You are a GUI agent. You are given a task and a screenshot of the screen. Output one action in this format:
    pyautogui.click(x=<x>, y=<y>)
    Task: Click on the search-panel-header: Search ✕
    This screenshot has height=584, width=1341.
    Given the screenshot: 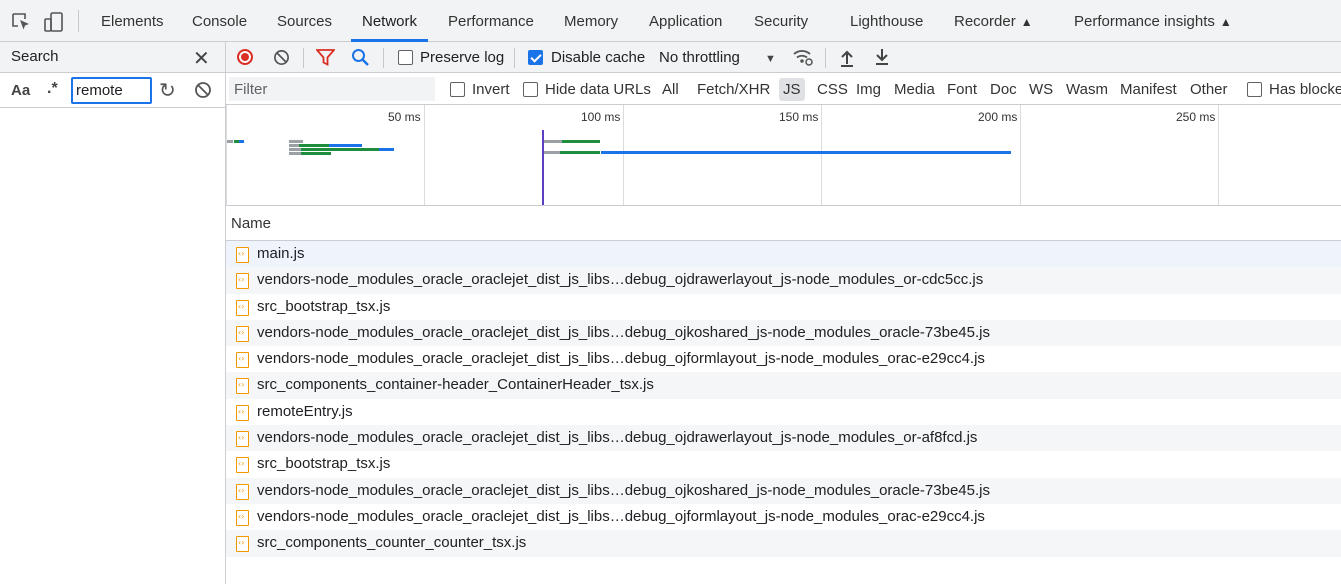 What is the action you would take?
    pyautogui.click(x=112, y=57)
    